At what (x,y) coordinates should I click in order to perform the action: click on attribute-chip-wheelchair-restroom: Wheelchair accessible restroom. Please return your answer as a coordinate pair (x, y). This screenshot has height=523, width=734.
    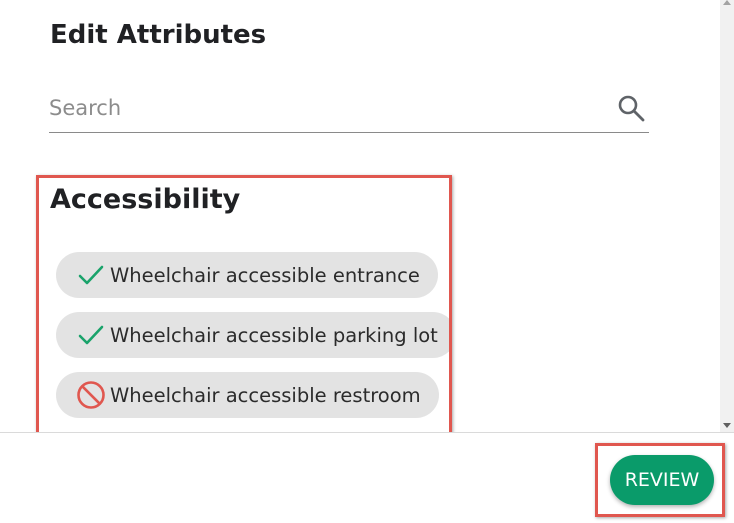
    Looking at the image, I should click on (247, 395).